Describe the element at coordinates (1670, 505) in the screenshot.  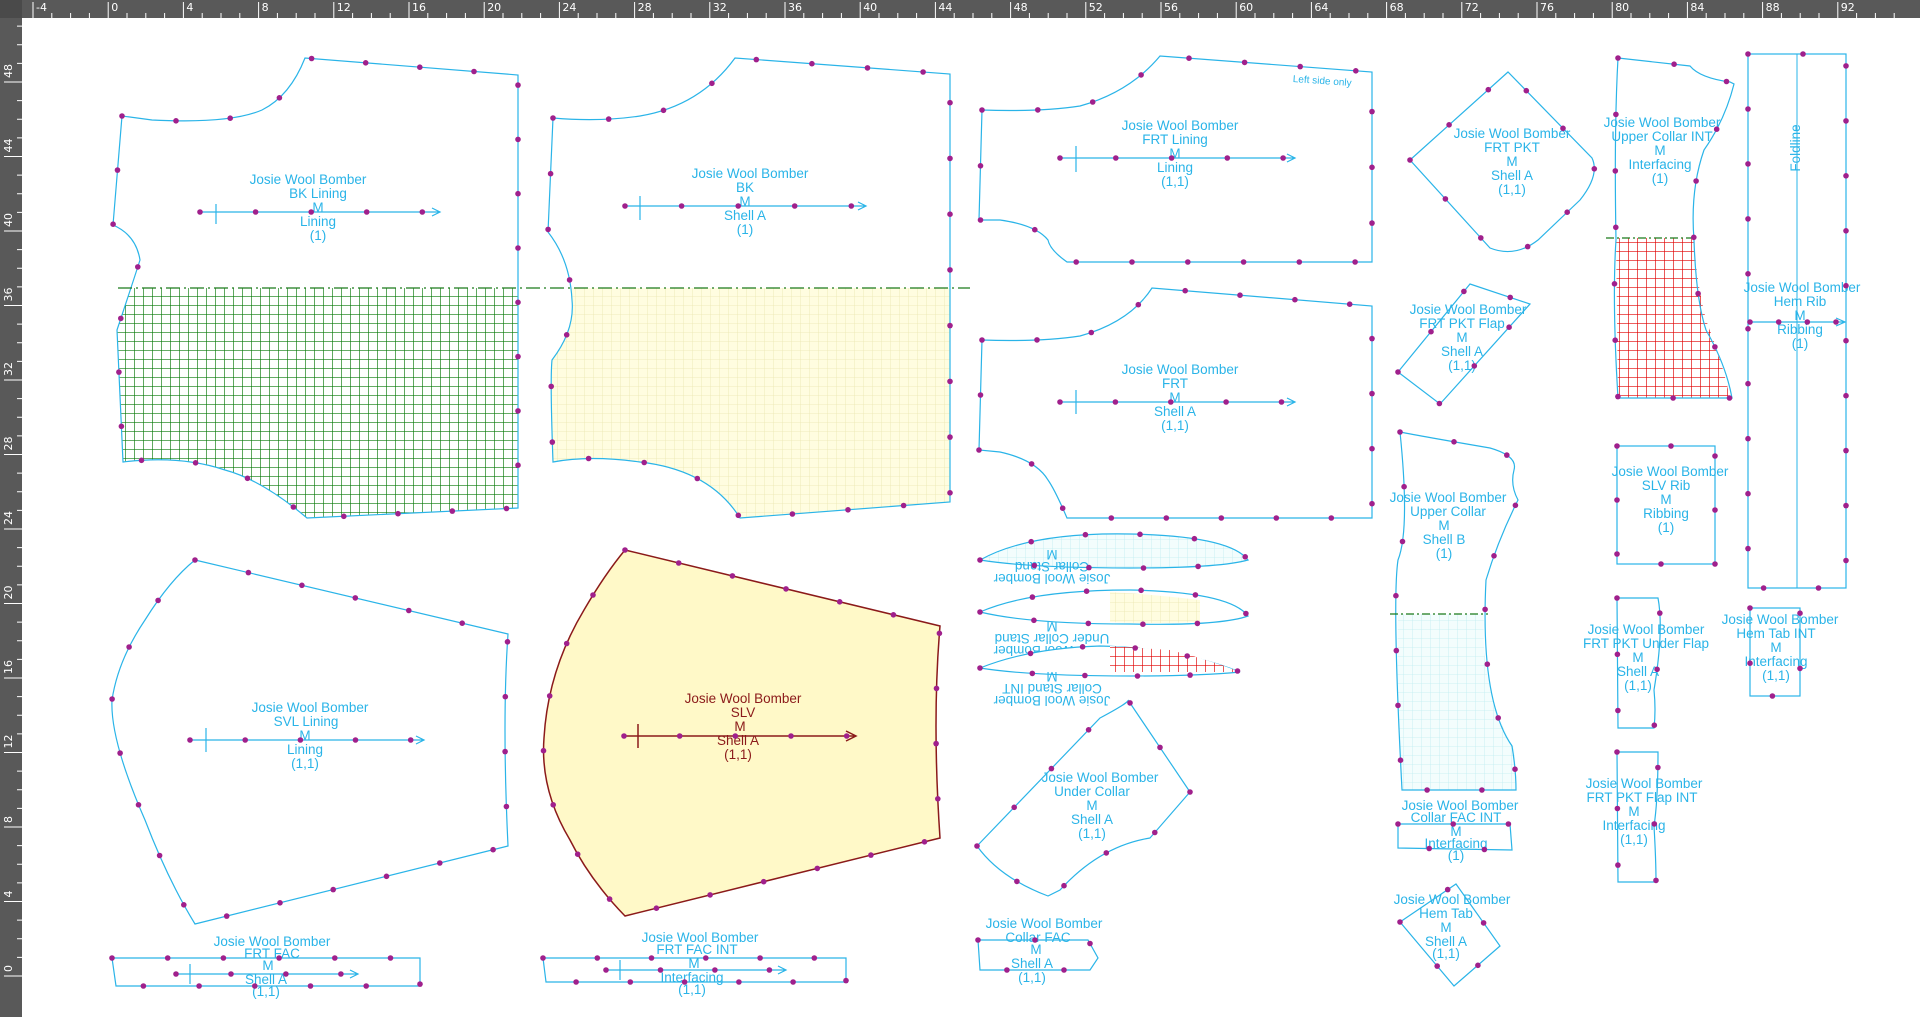
I see `piece-slv-rib: Josie Wool Bomber SLV Rib M Ribbing (1)` at that location.